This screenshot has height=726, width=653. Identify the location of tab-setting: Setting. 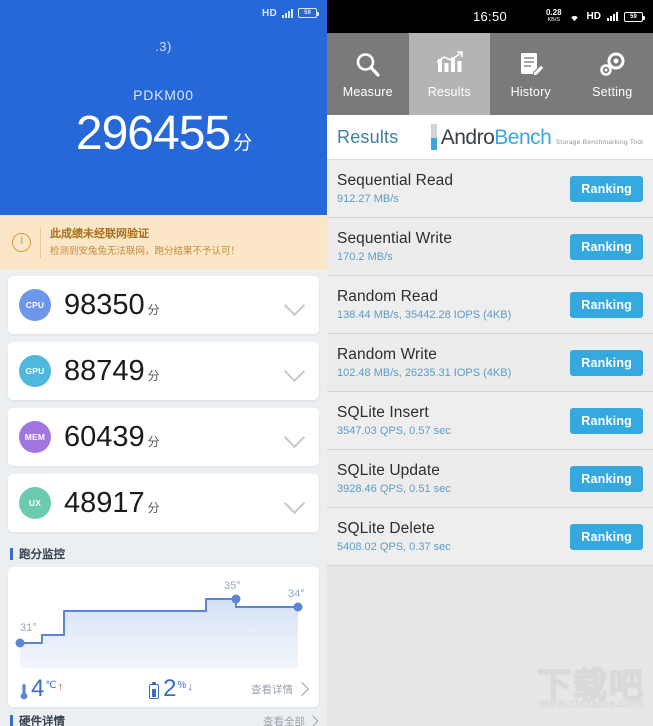
(612, 74).